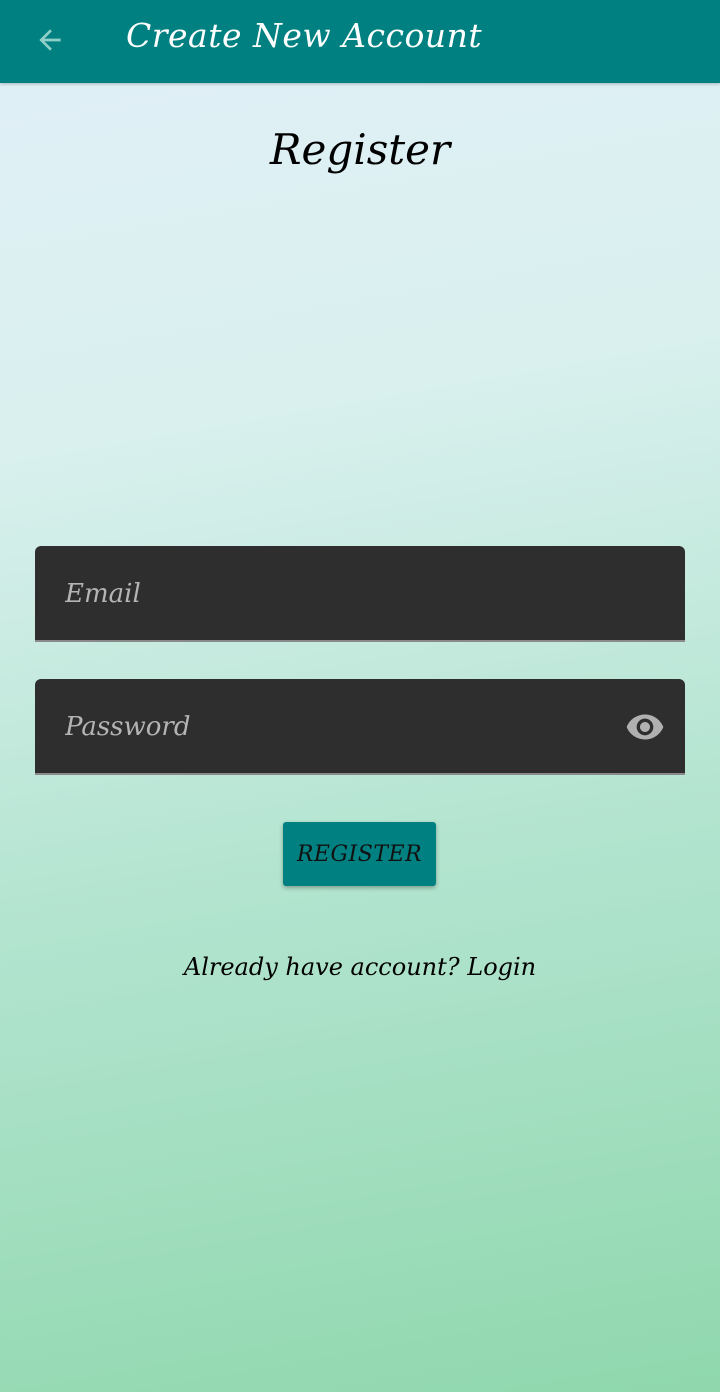 The height and width of the screenshot is (1392, 720). I want to click on arrow-left-icon, so click(50, 40).